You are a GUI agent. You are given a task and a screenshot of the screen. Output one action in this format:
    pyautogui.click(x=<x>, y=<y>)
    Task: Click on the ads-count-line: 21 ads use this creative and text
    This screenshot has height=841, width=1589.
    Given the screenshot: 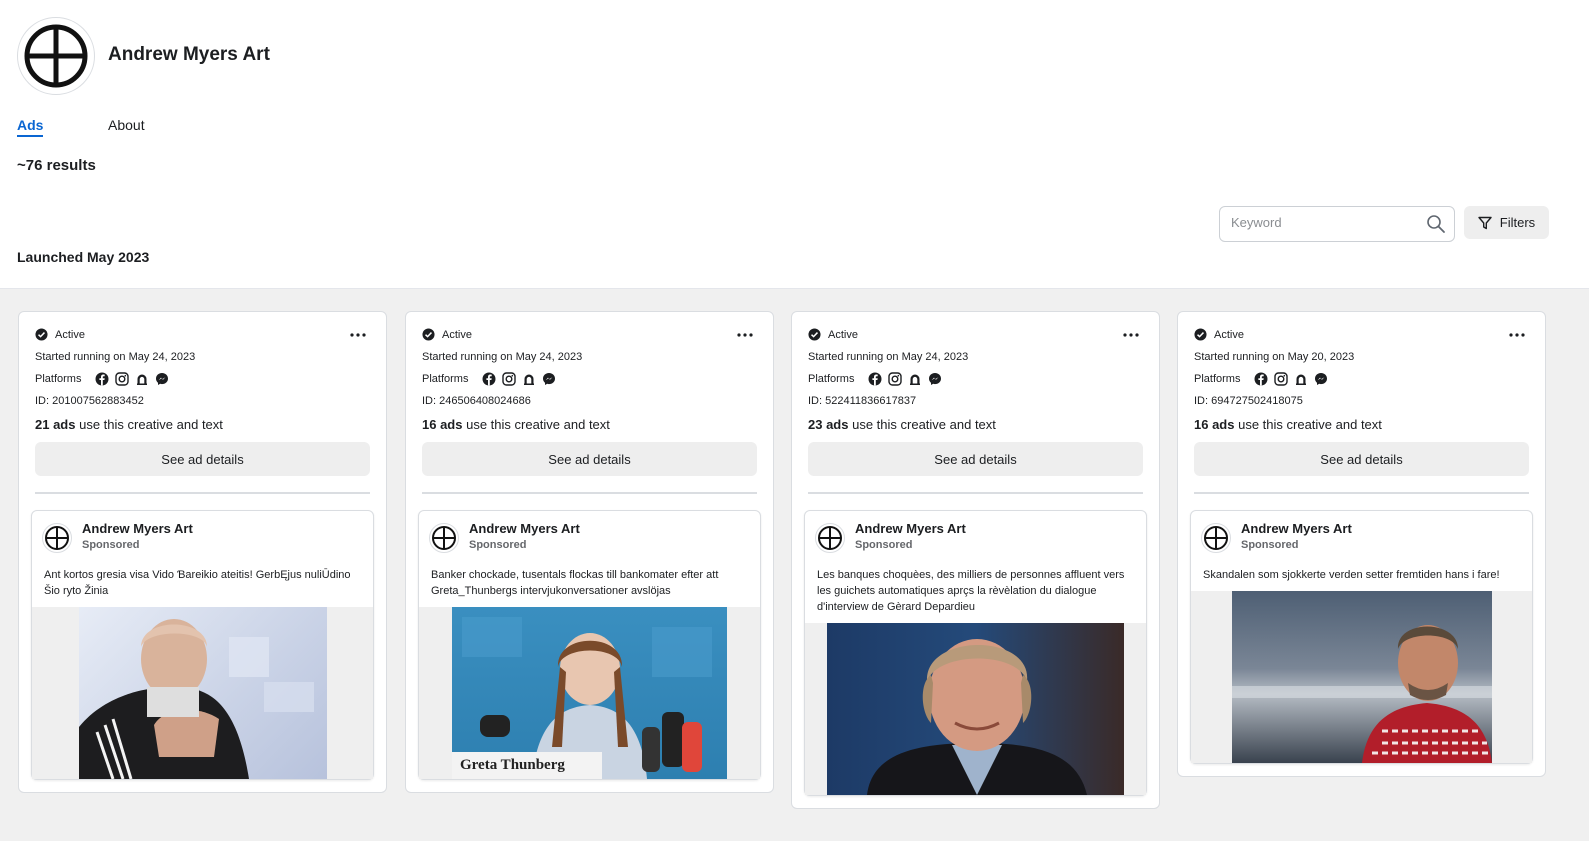 What is the action you would take?
    pyautogui.click(x=202, y=424)
    